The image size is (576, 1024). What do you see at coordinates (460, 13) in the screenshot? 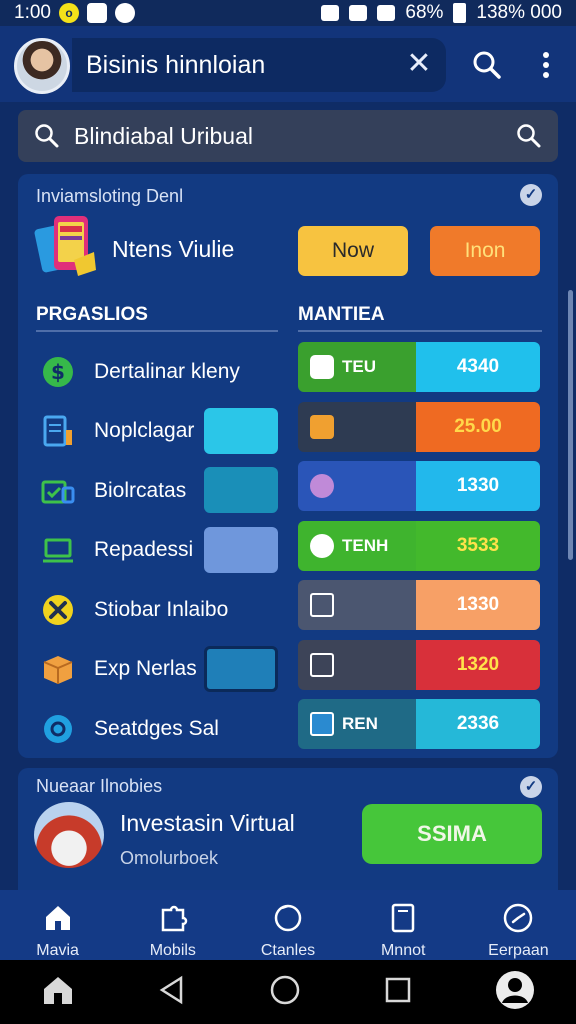
I see `battery-icon` at bounding box center [460, 13].